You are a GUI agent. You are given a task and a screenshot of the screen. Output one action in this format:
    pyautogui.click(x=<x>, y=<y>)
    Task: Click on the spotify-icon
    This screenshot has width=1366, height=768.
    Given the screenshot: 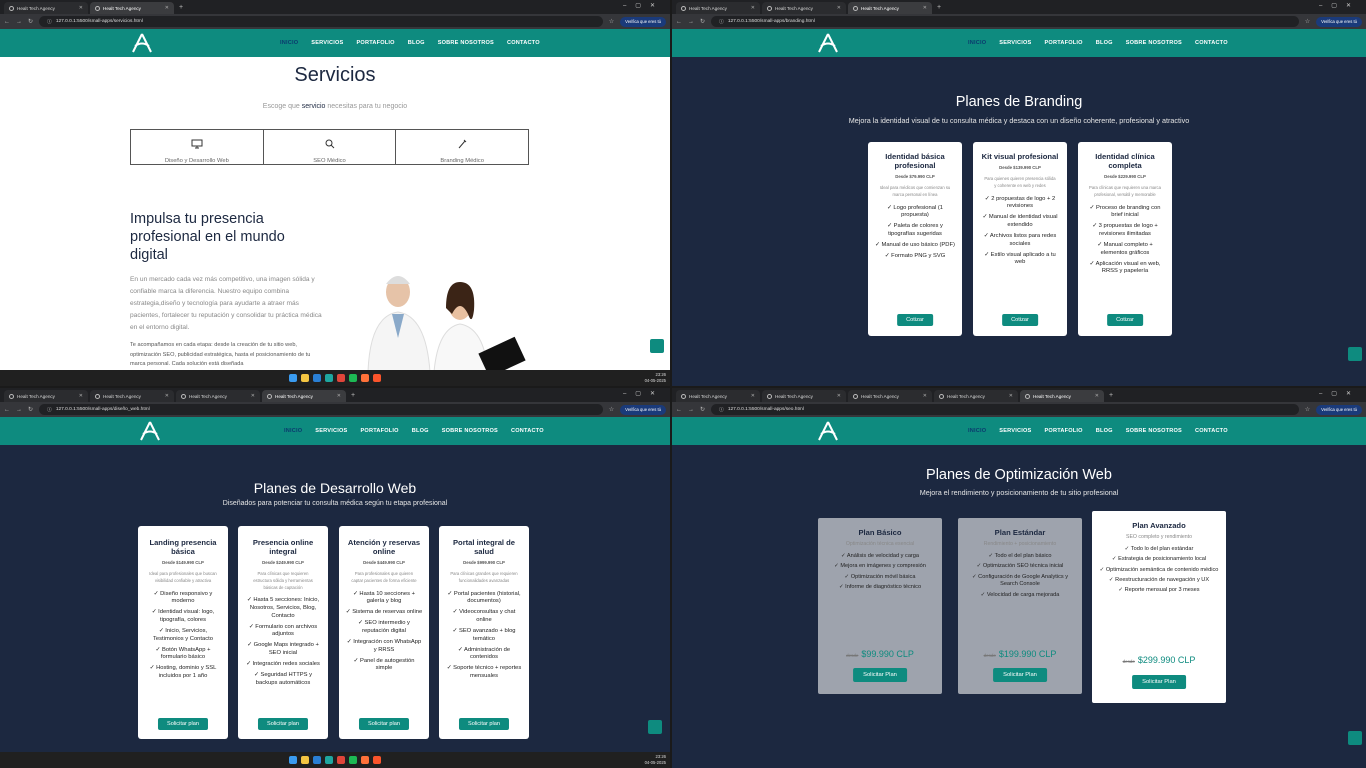 What is the action you would take?
    pyautogui.click(x=353, y=760)
    